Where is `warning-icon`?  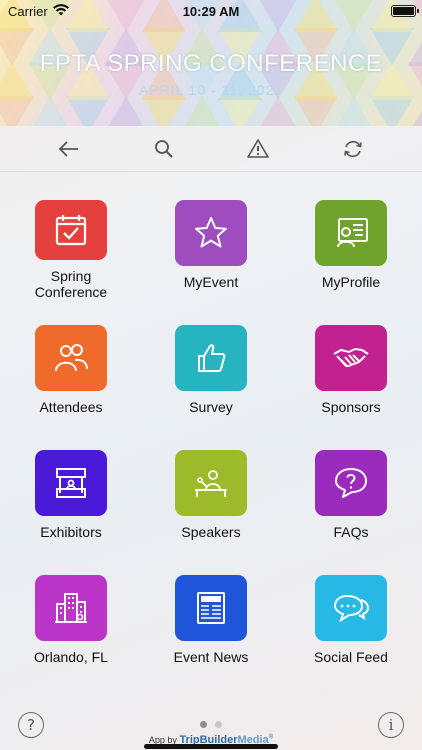
warning-icon is located at coordinates (258, 148).